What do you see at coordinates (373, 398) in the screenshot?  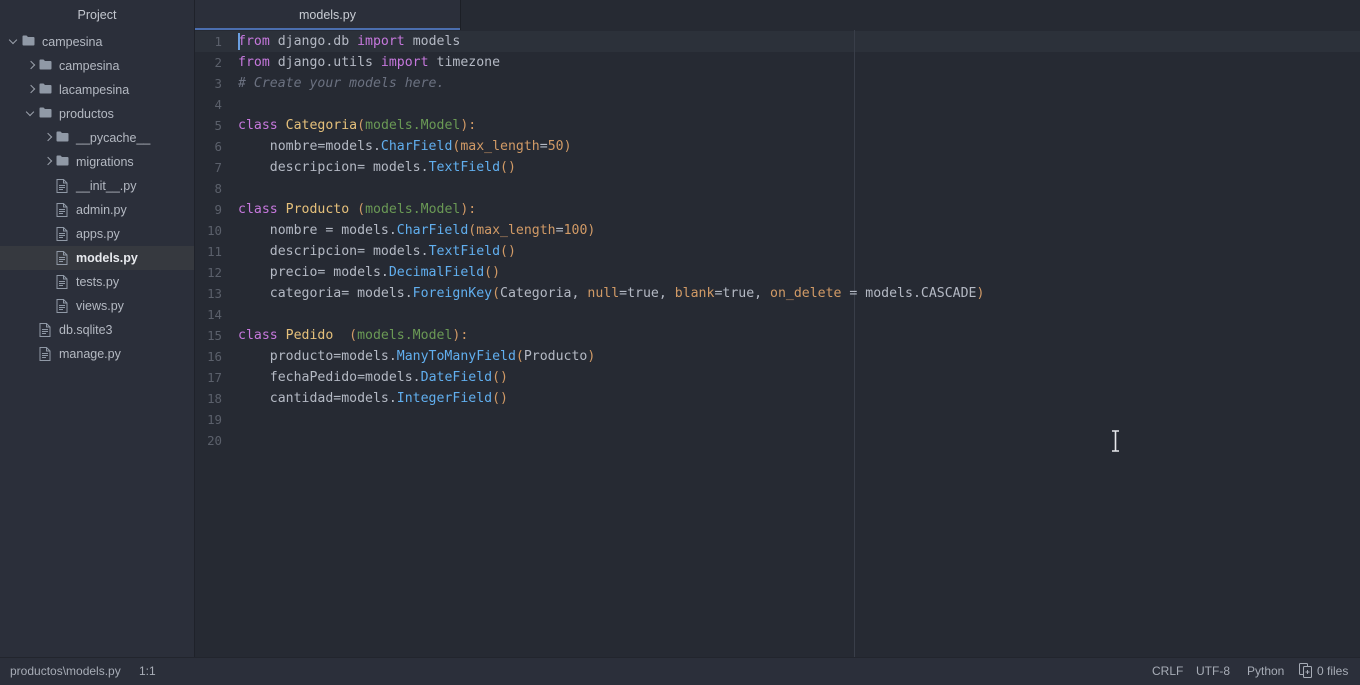 I see `code-line-text: cantidad=models.IntegerField()` at bounding box center [373, 398].